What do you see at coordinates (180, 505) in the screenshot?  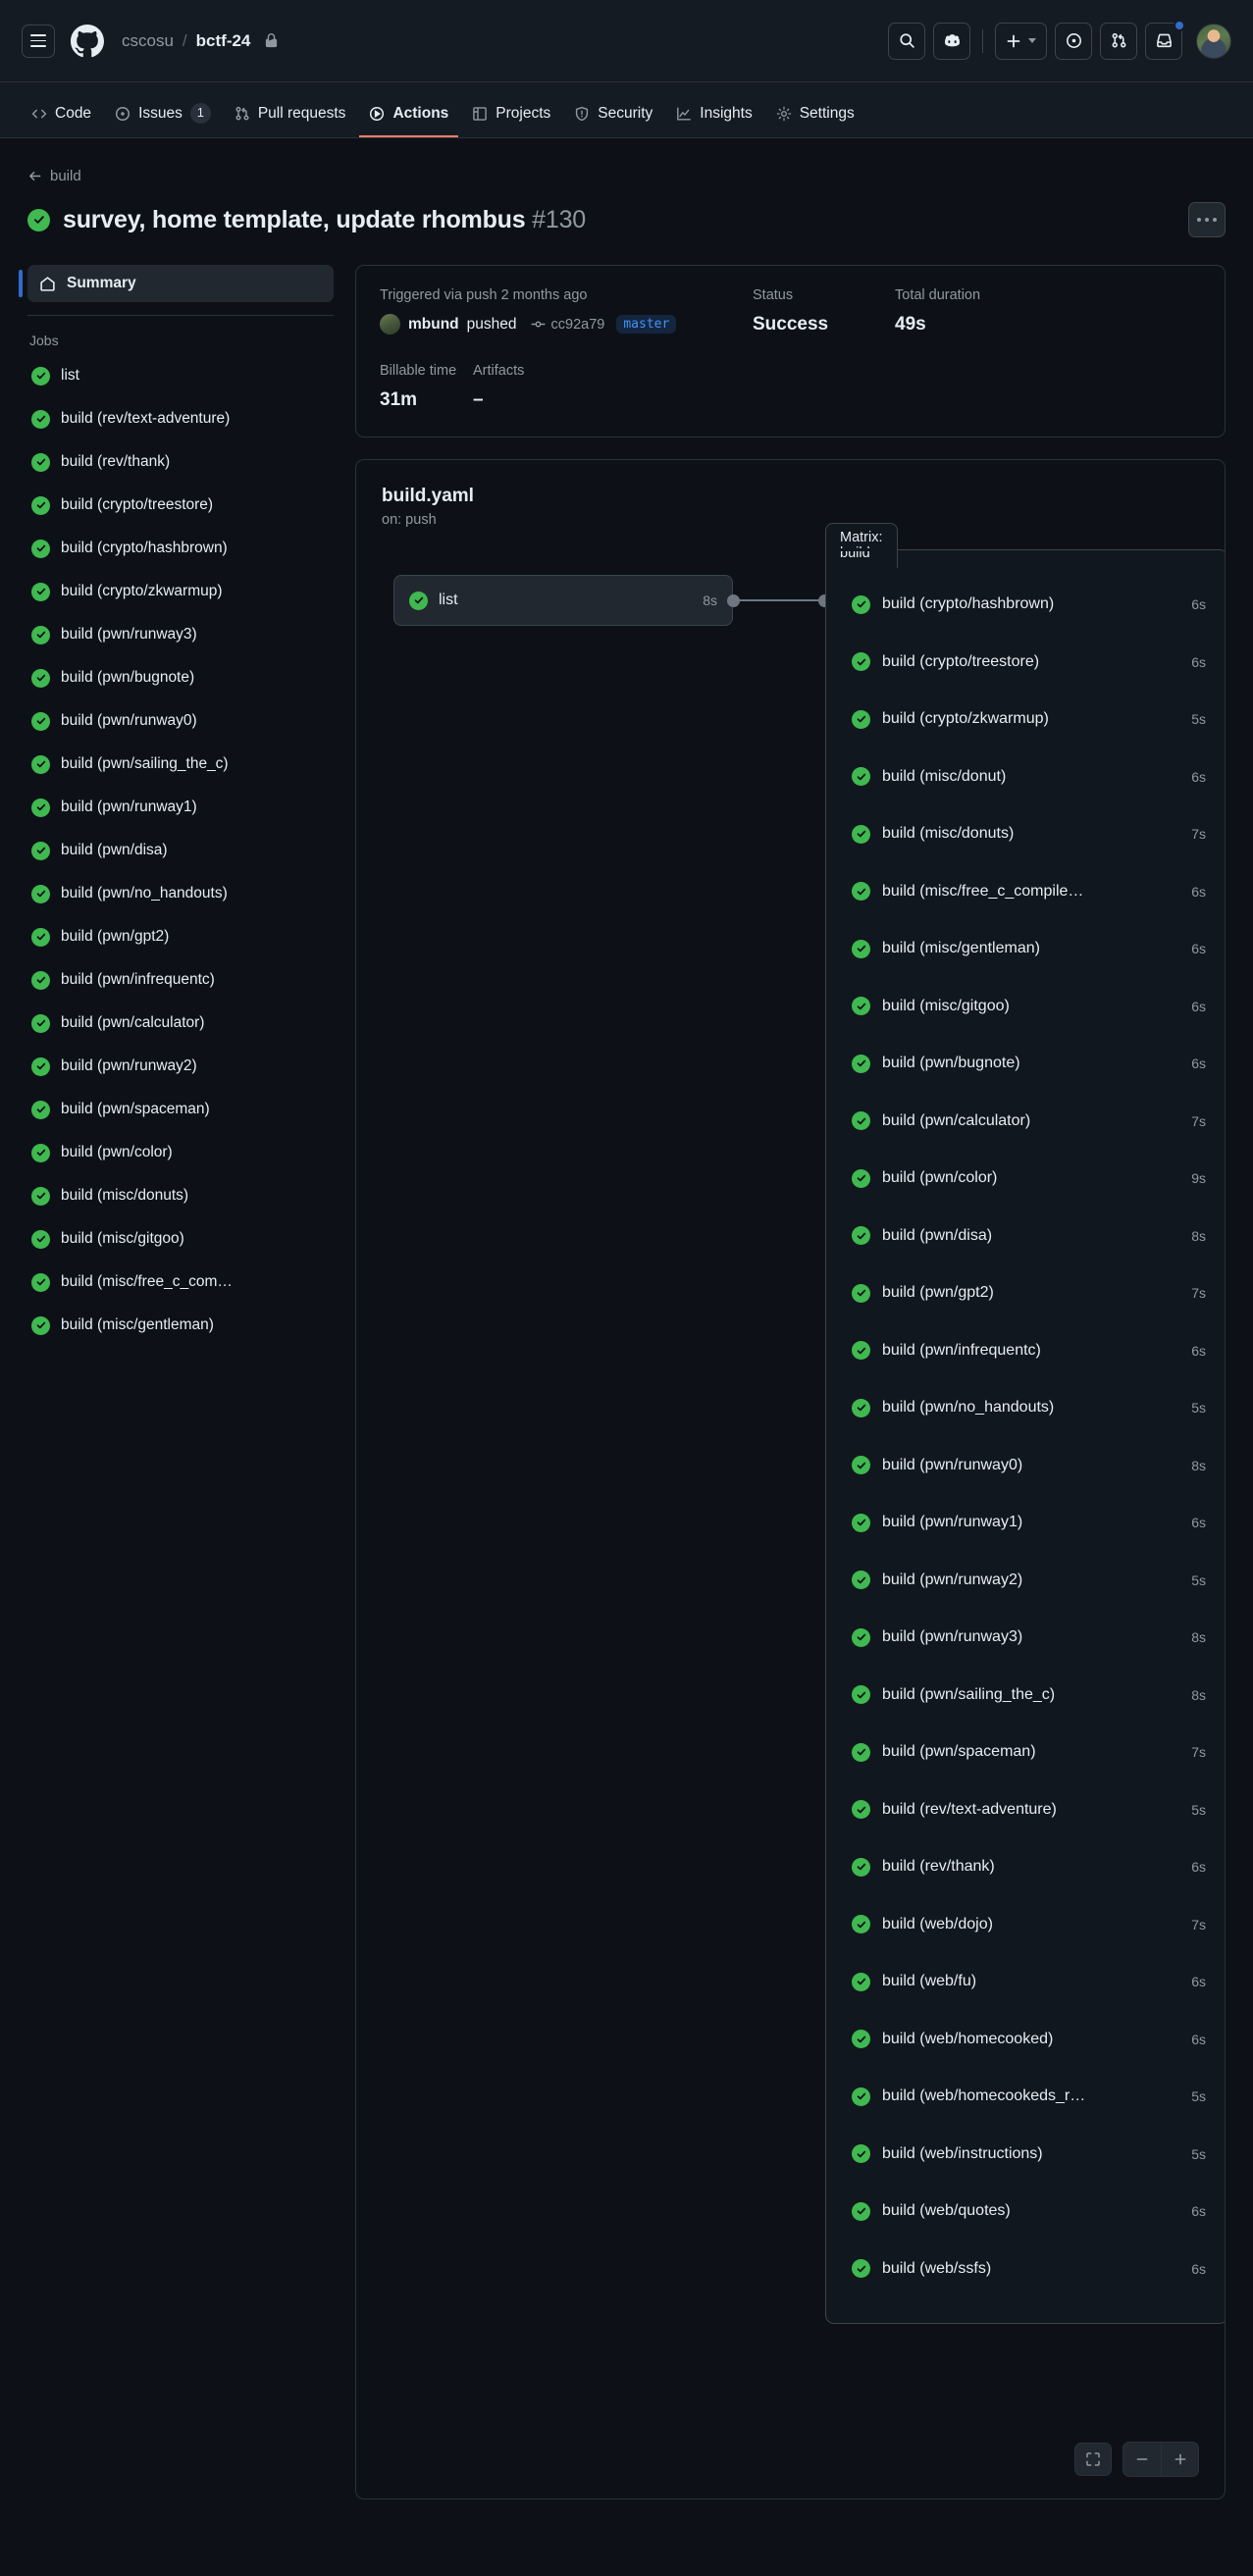 I see `sidebar-job-item: build (crypto/treestore)` at bounding box center [180, 505].